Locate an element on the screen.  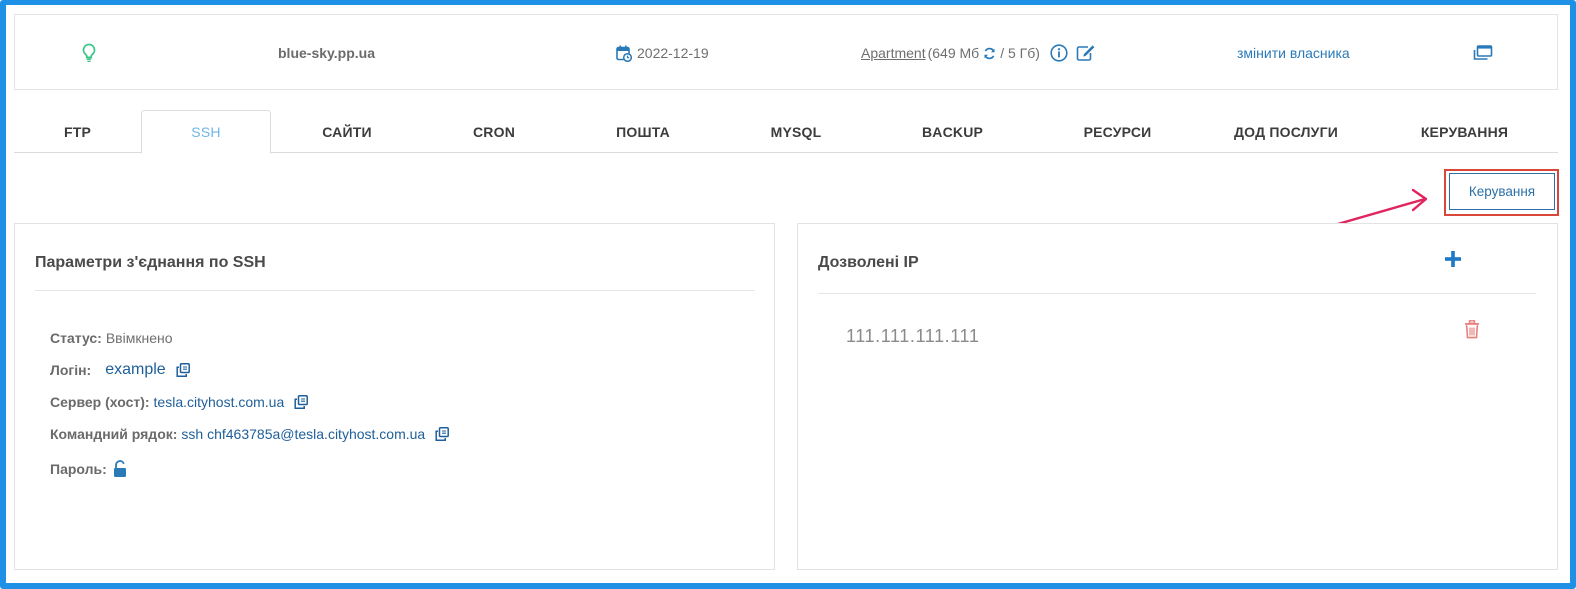
expiry-date: 2022-12-19 is located at coordinates (662, 53).